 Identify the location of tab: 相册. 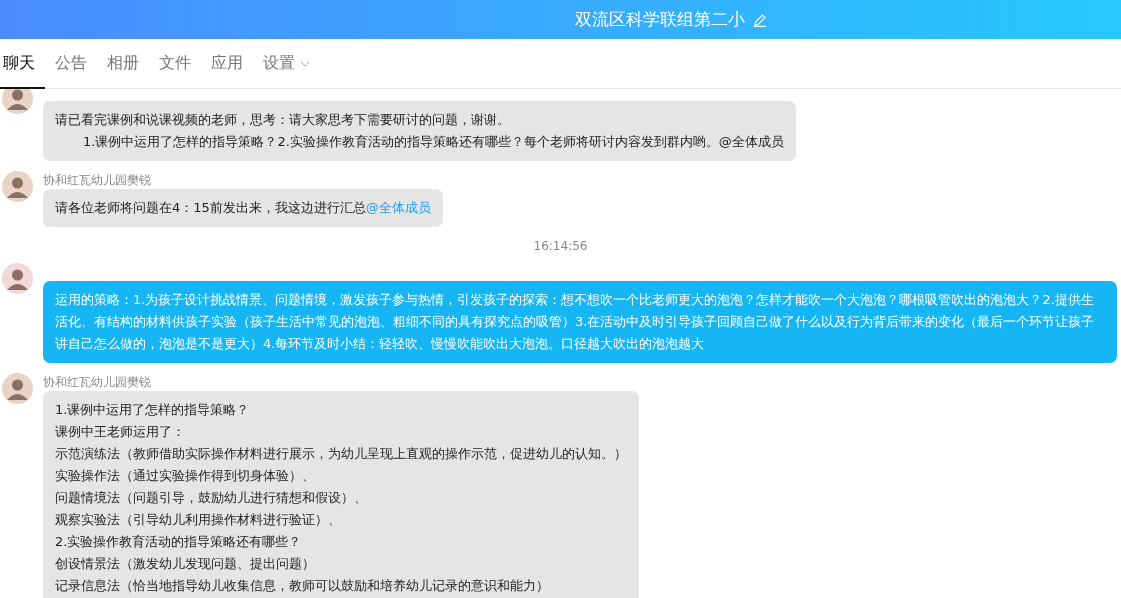
(123, 64).